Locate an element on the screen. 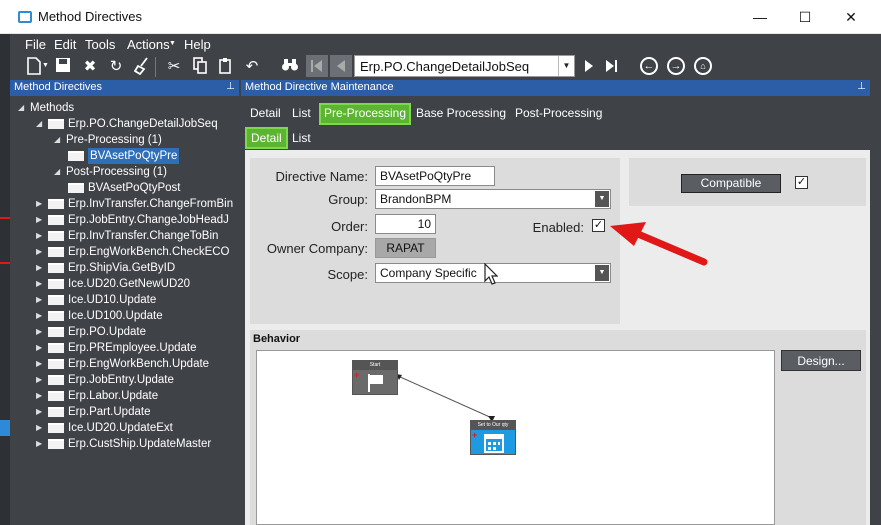  tree-item: Erp.InvTransfer.ChangeToBin is located at coordinates (143, 236).